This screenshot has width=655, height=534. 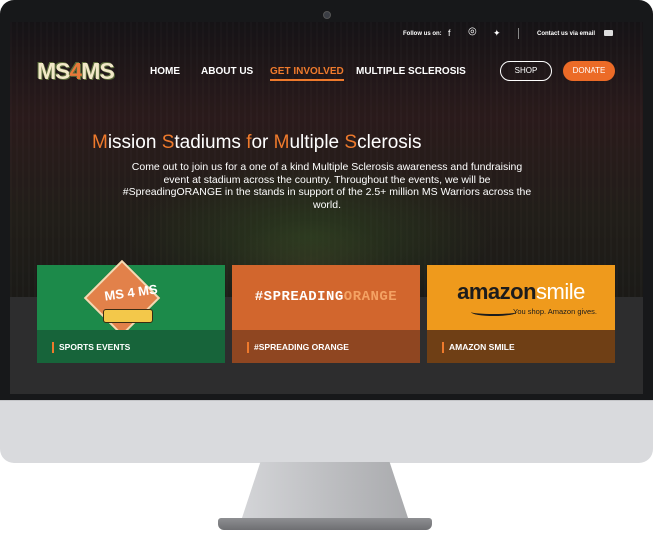 I want to click on card-label-sports-events: SPORTS EVENTS, so click(x=91, y=347).